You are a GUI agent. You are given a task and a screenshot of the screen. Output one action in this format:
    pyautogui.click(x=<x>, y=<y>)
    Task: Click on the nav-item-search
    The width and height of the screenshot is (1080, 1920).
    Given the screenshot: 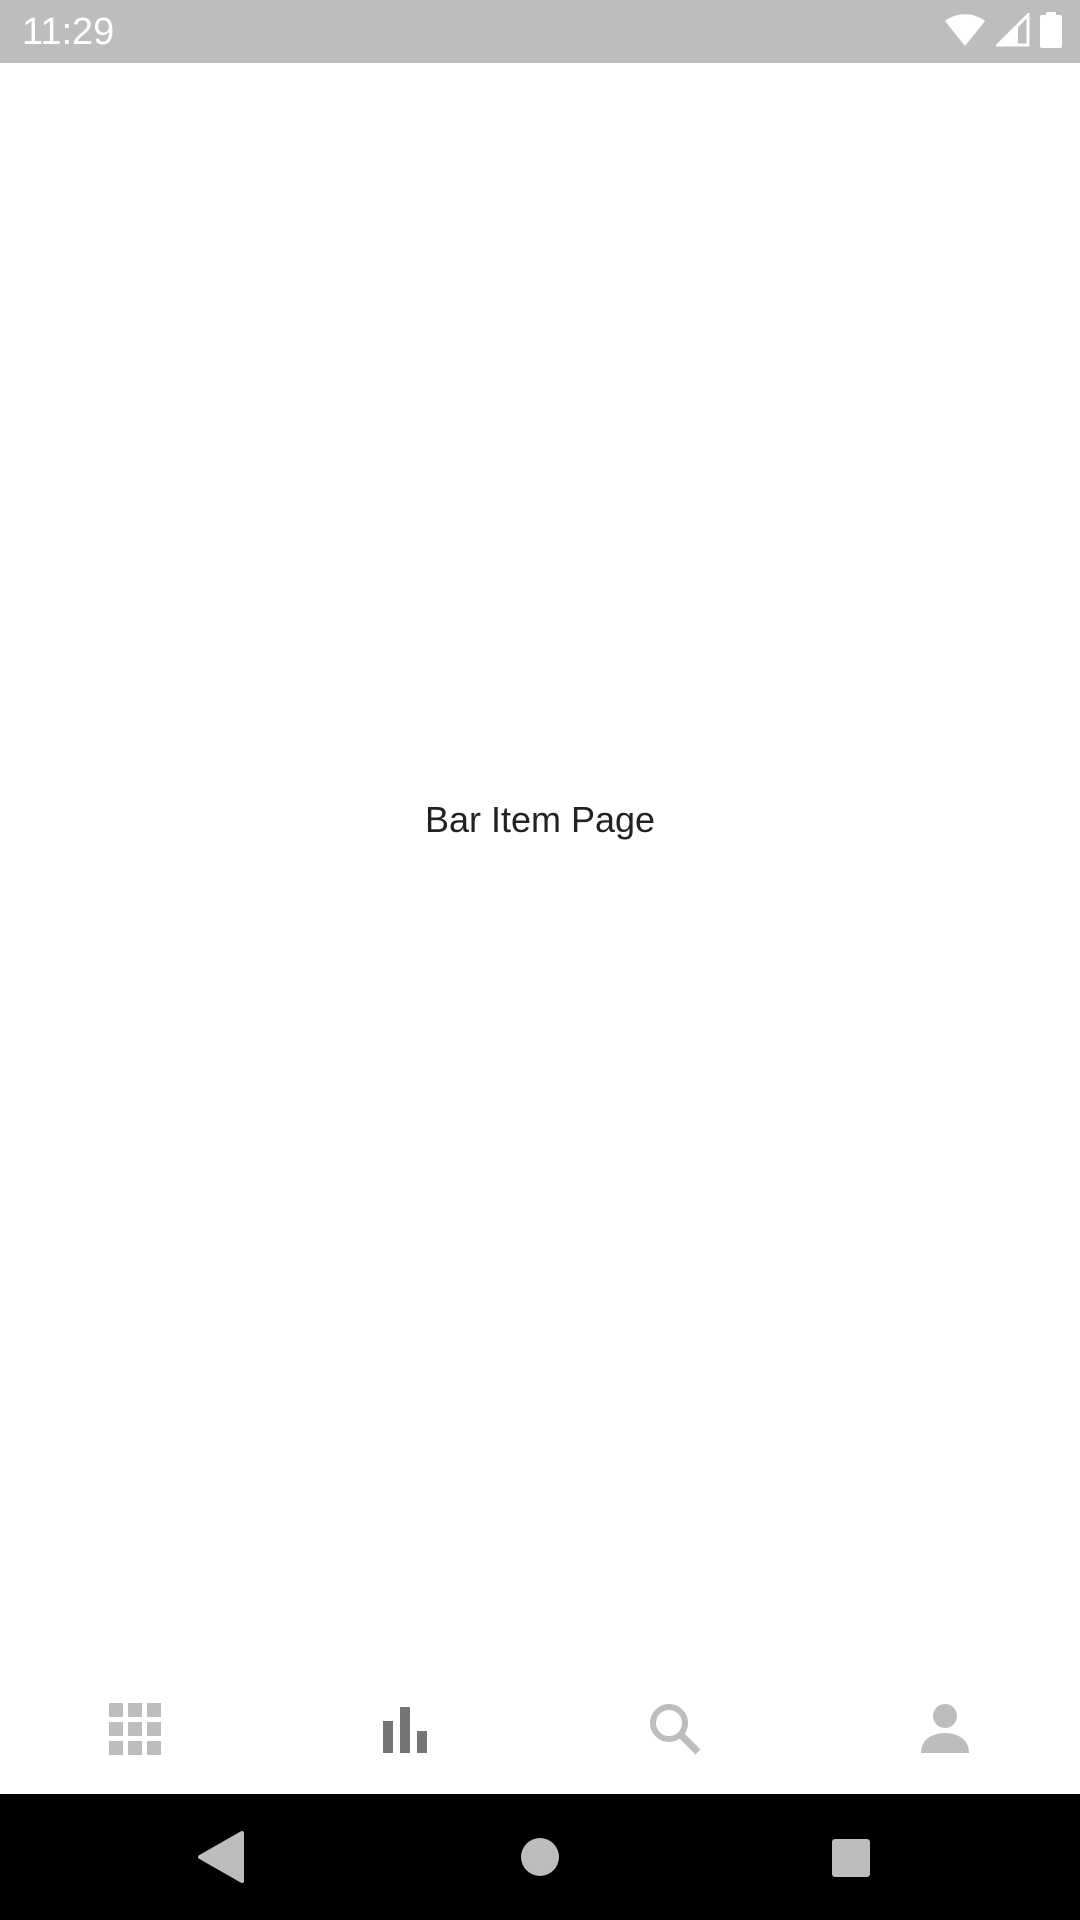 What is the action you would take?
    pyautogui.click(x=675, y=1728)
    